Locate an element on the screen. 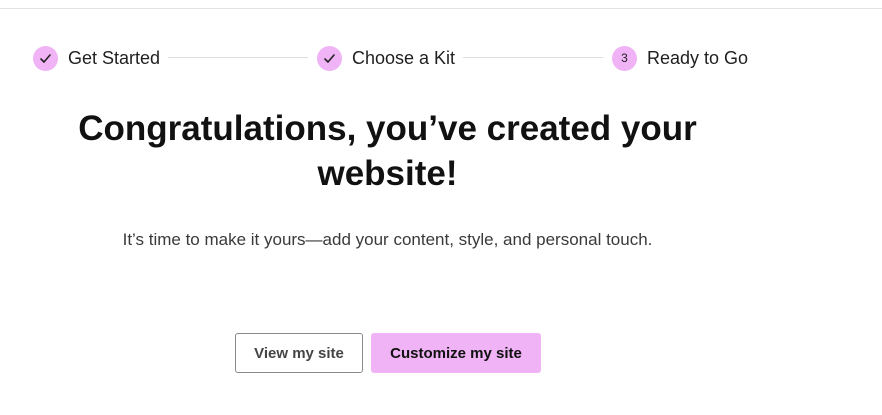 The width and height of the screenshot is (882, 415). step-choose-a-kit: Choose a Kit is located at coordinates (386, 58).